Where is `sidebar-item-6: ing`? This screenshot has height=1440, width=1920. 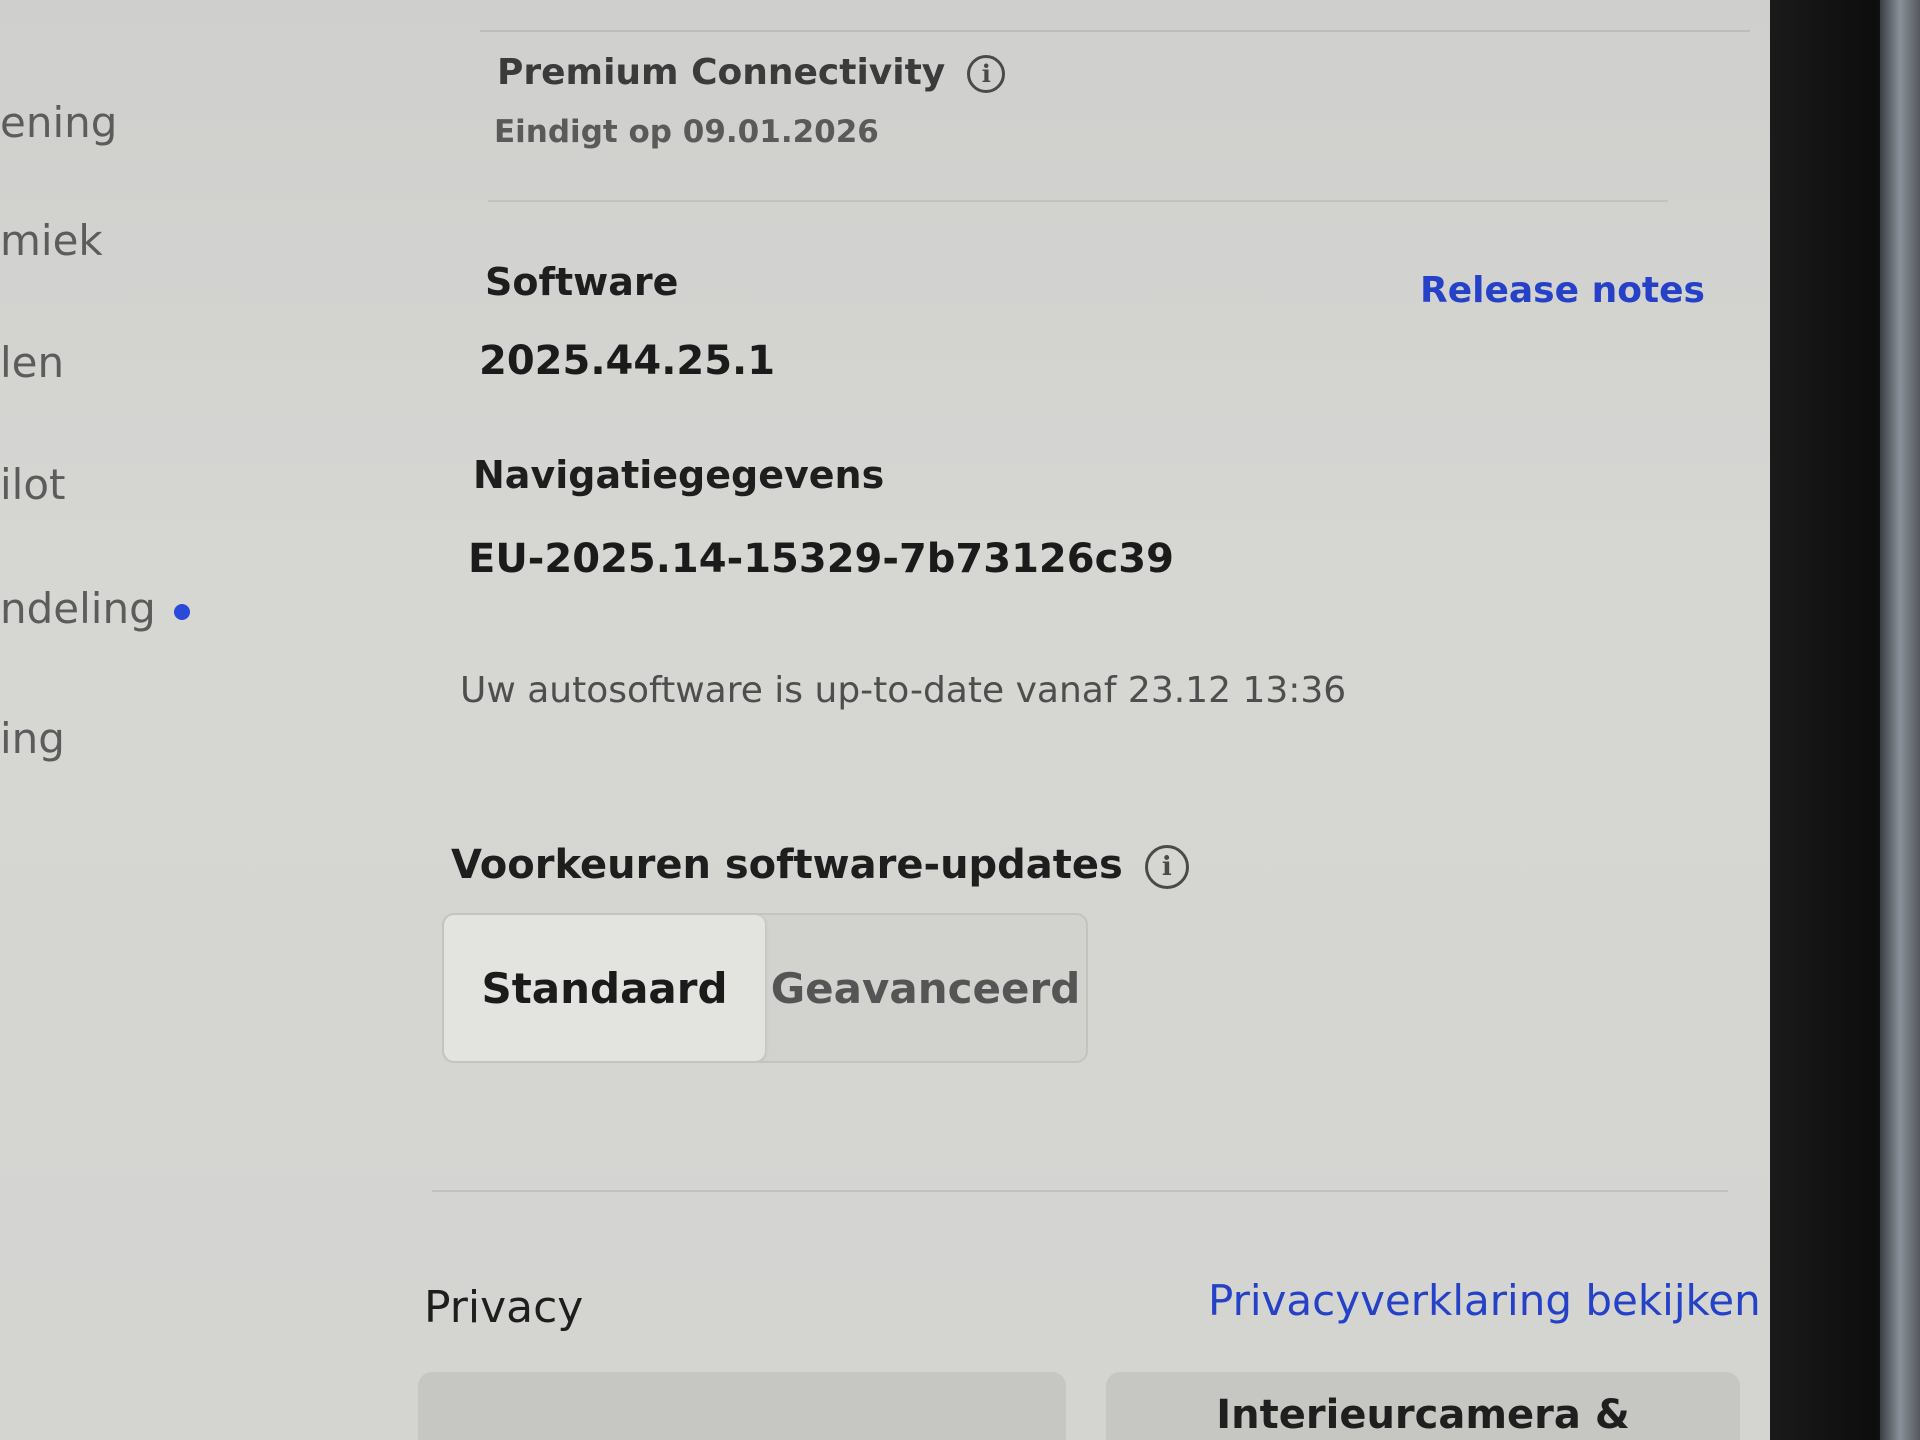
sidebar-item-6: ing is located at coordinates (32, 738).